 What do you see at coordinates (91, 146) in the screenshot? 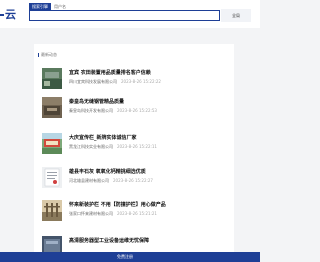
I see `item-company: 黑龙江科技实业有限公司` at bounding box center [91, 146].